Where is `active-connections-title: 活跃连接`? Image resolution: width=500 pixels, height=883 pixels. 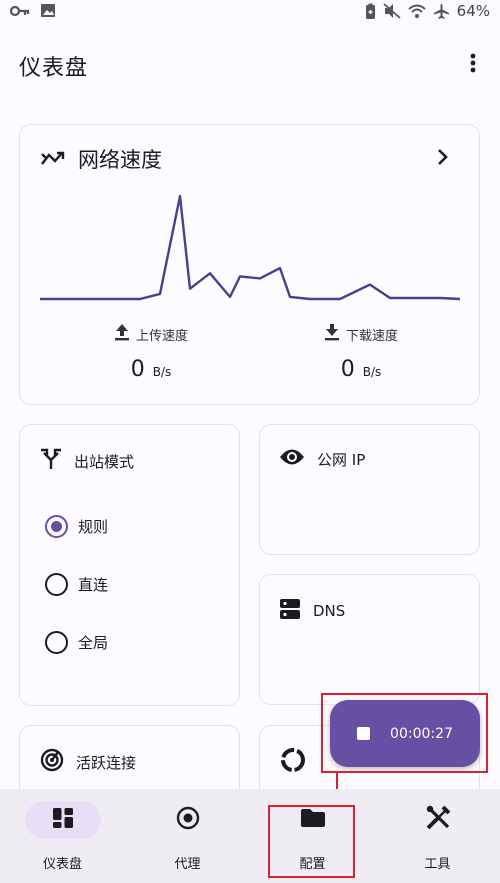 active-connections-title: 活跃连接 is located at coordinates (106, 762).